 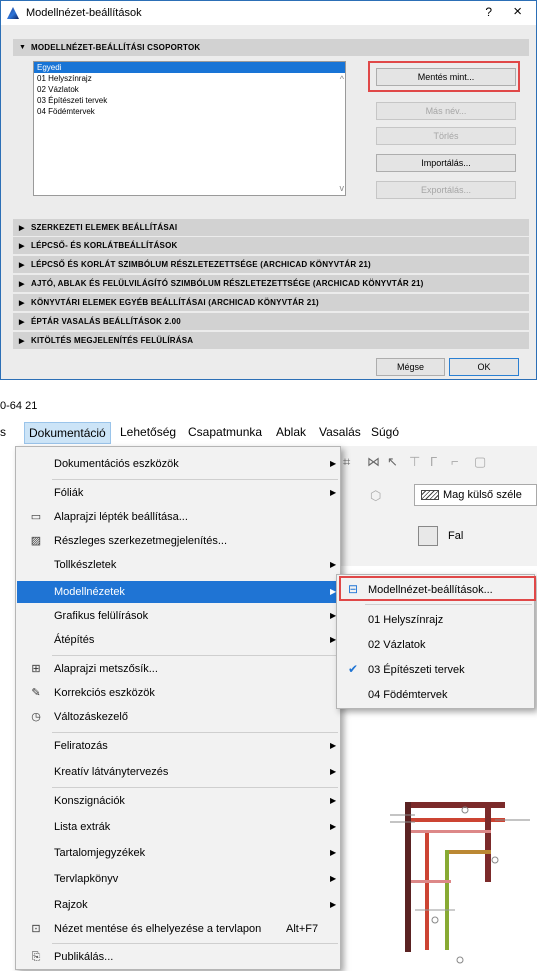 I want to click on menu-item-label: Rajzok, so click(x=71, y=905).